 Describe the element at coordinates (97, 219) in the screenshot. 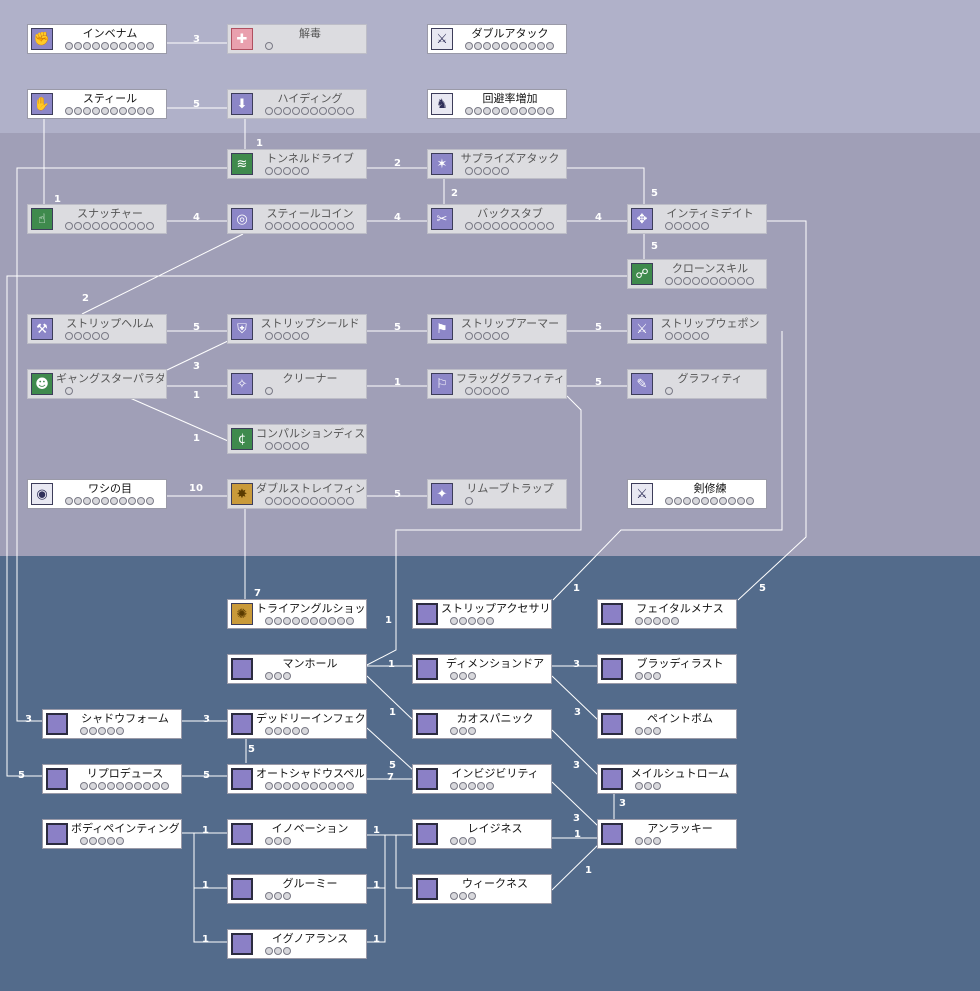

I see `skill-snatcher: ☝ スナッチャー` at that location.